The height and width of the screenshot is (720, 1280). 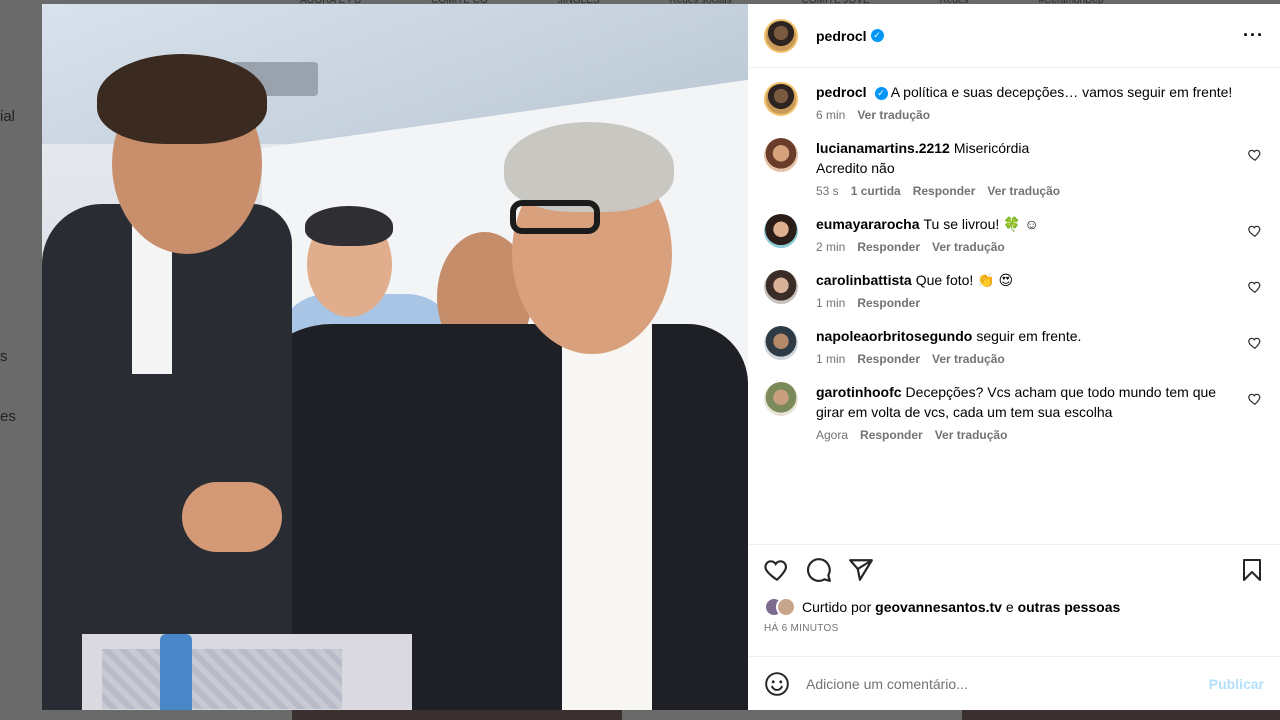 I want to click on photo-glasses, so click(x=555, y=217).